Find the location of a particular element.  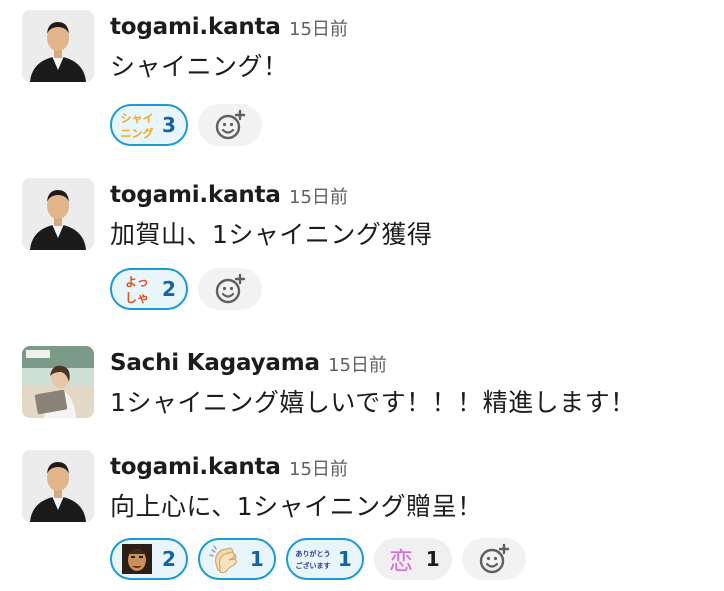

reaction-clapping-hands: 1 is located at coordinates (236, 559).